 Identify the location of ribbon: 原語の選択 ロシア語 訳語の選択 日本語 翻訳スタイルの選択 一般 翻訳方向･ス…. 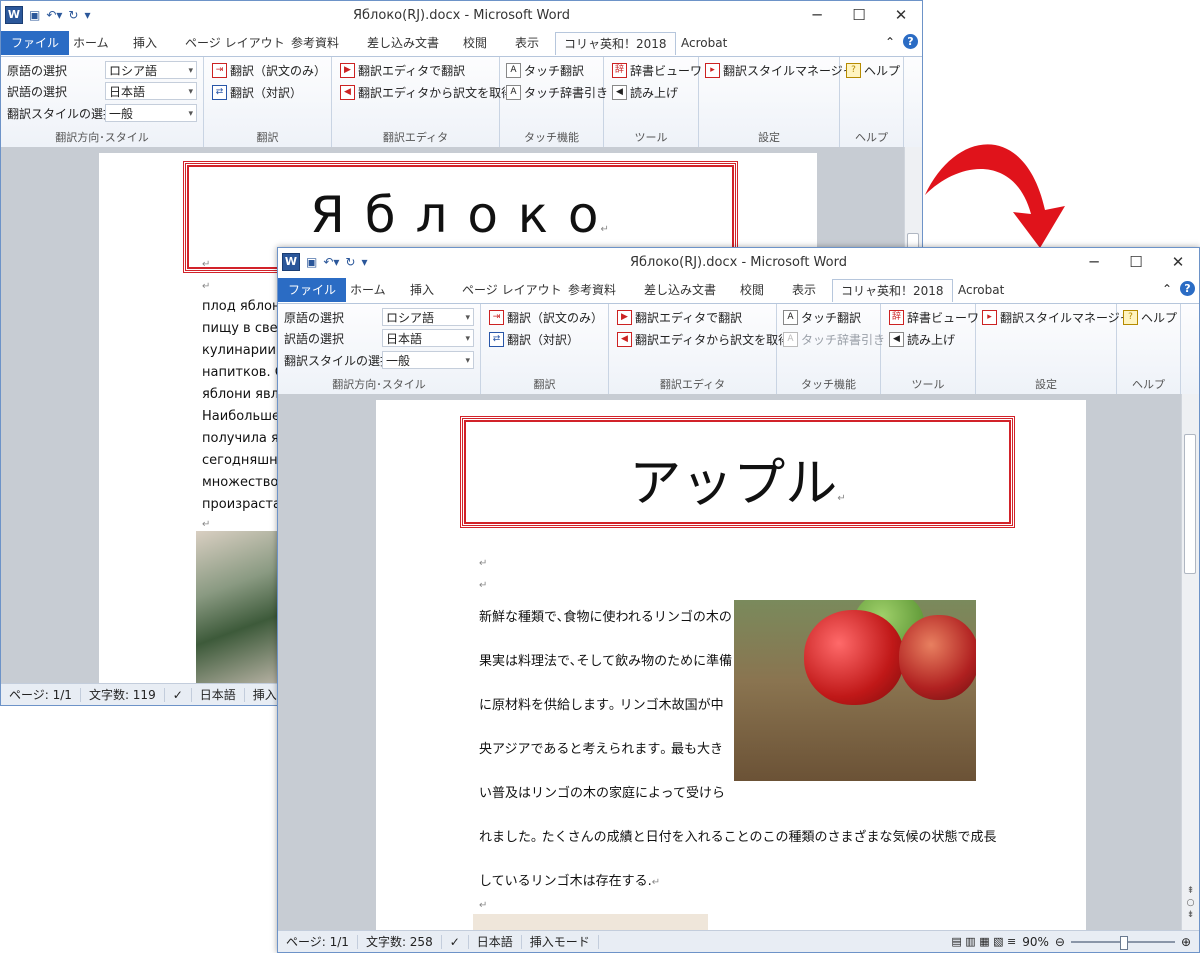
(461, 102).